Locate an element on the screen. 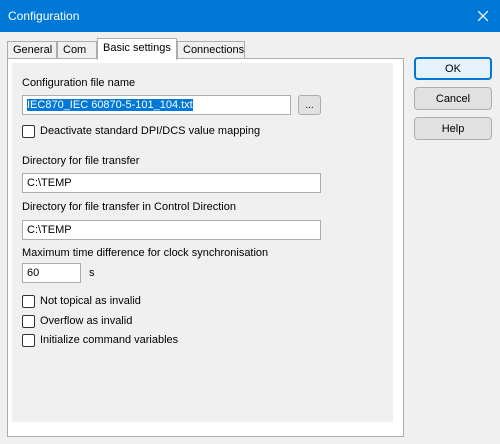  close-button is located at coordinates (483, 16).